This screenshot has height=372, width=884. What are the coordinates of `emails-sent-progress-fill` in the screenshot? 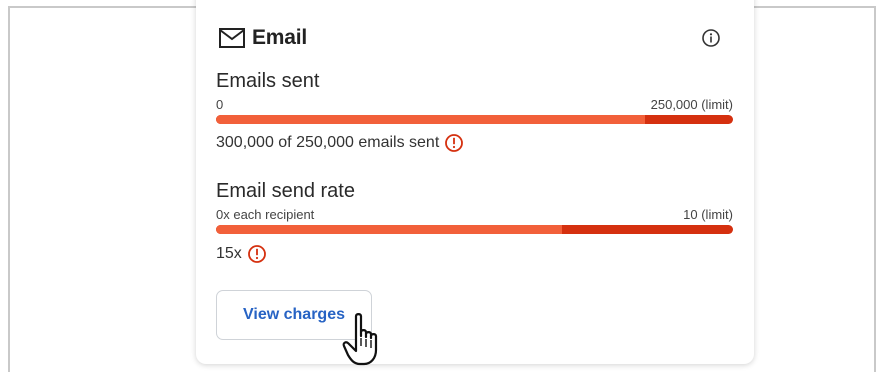 It's located at (431, 119).